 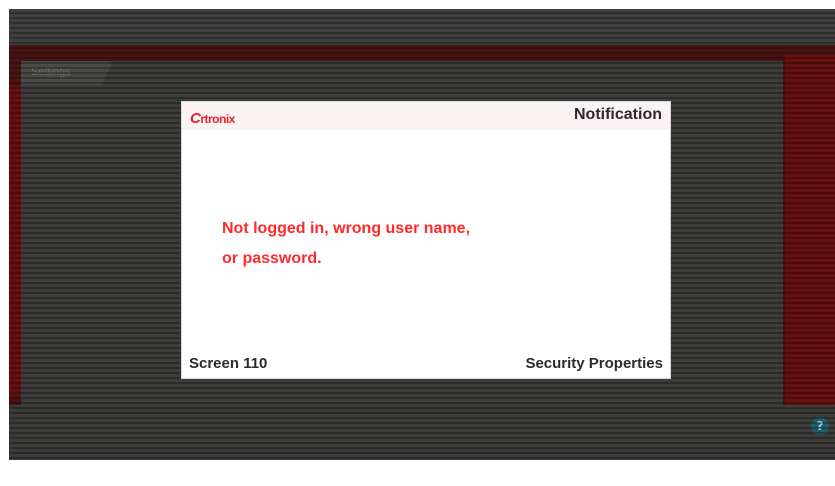 What do you see at coordinates (820, 426) in the screenshot?
I see `help-button: ?` at bounding box center [820, 426].